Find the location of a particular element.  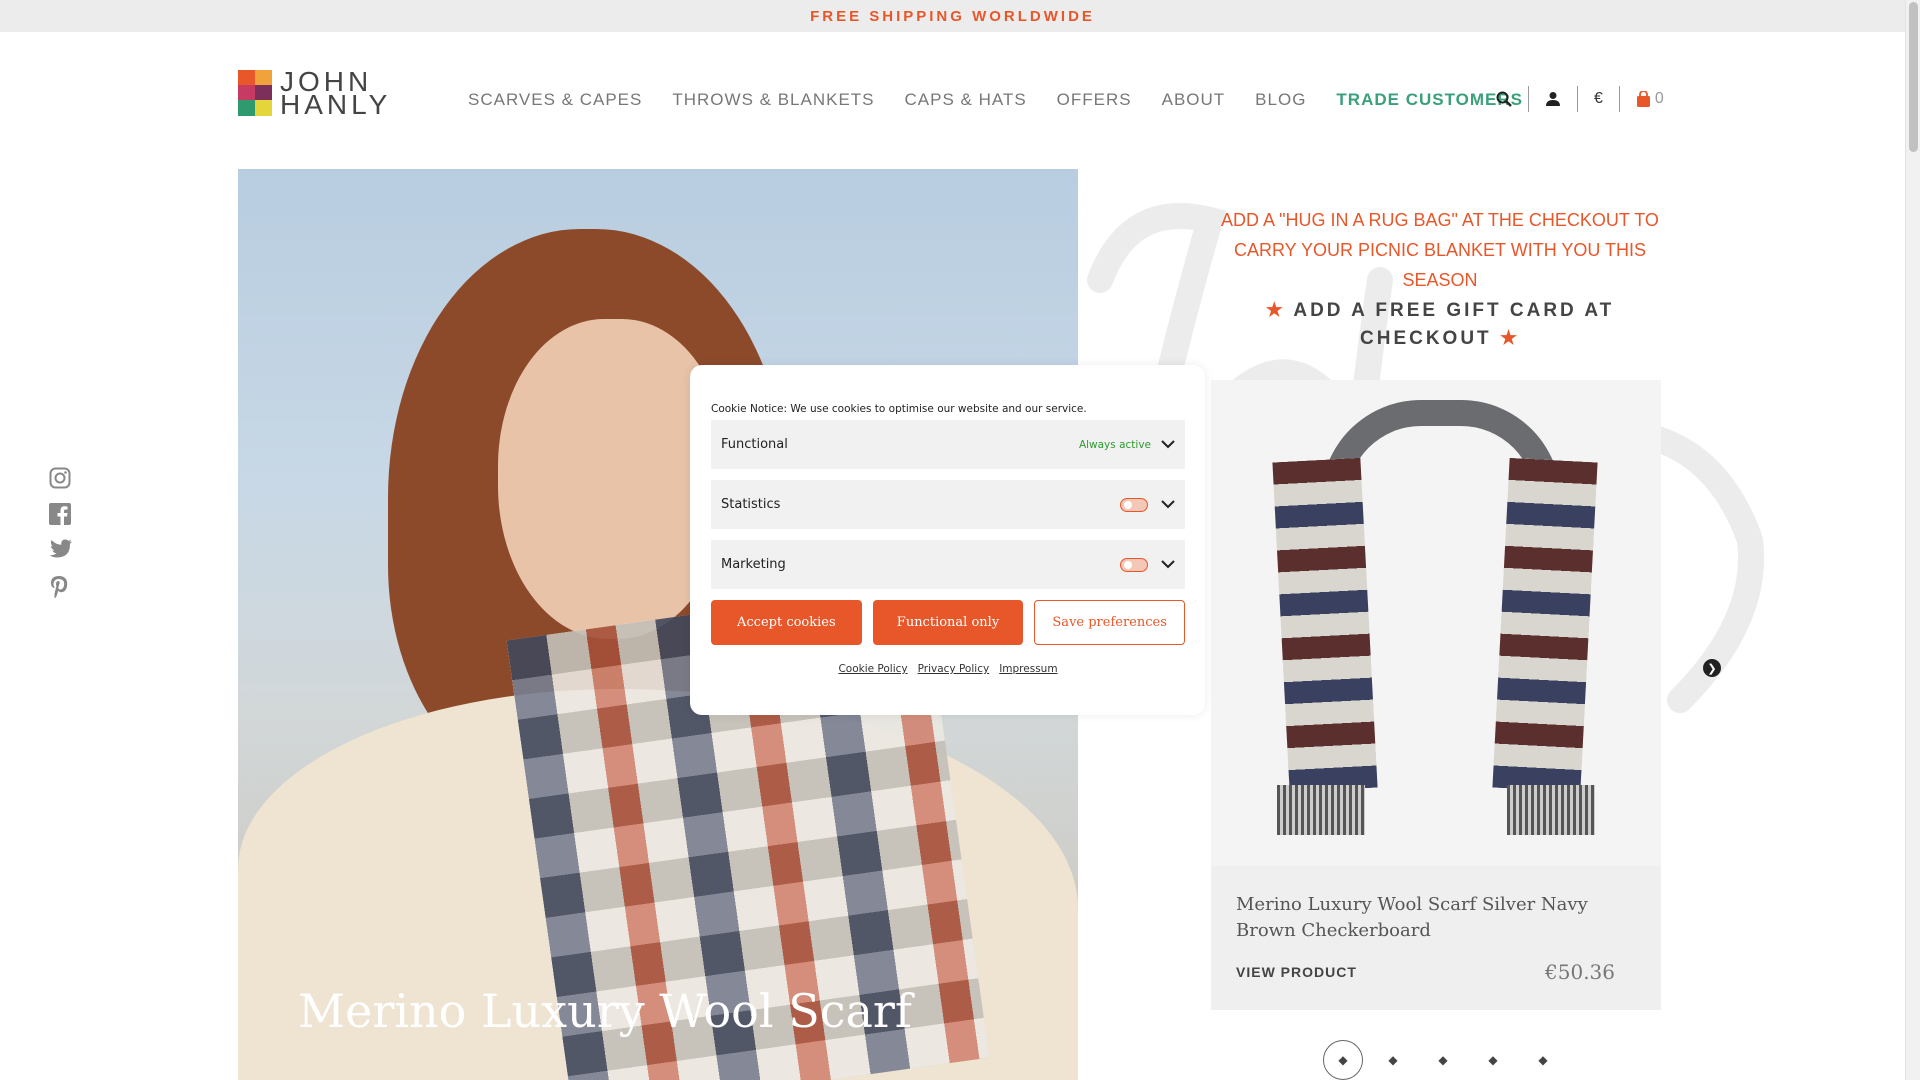

cookie-category-marketing: Marketing is located at coordinates (948, 564).